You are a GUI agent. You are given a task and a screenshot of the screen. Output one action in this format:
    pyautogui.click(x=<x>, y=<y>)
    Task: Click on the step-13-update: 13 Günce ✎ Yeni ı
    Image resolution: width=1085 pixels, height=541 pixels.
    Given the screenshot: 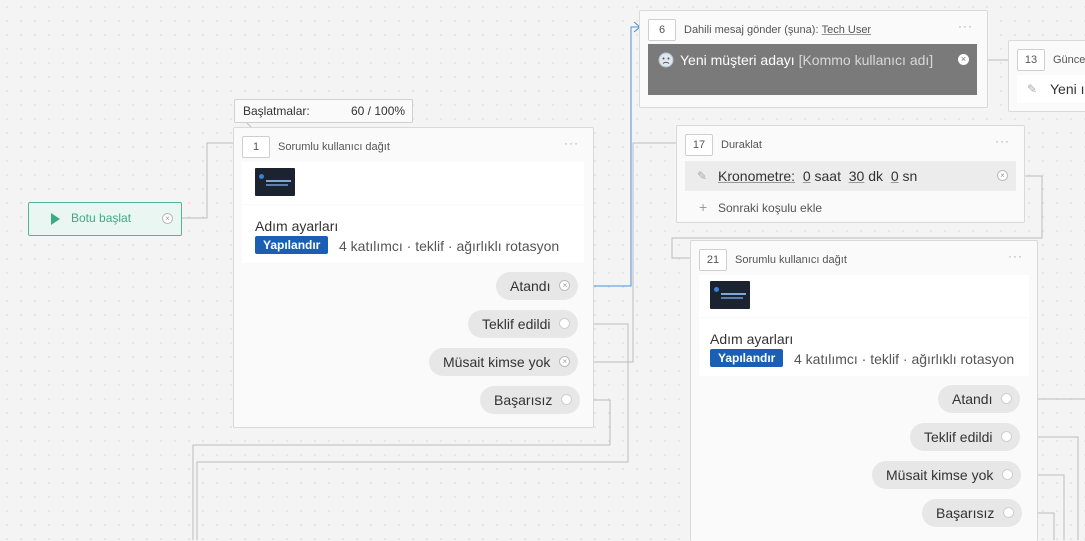 What is the action you would take?
    pyautogui.click(x=1046, y=76)
    